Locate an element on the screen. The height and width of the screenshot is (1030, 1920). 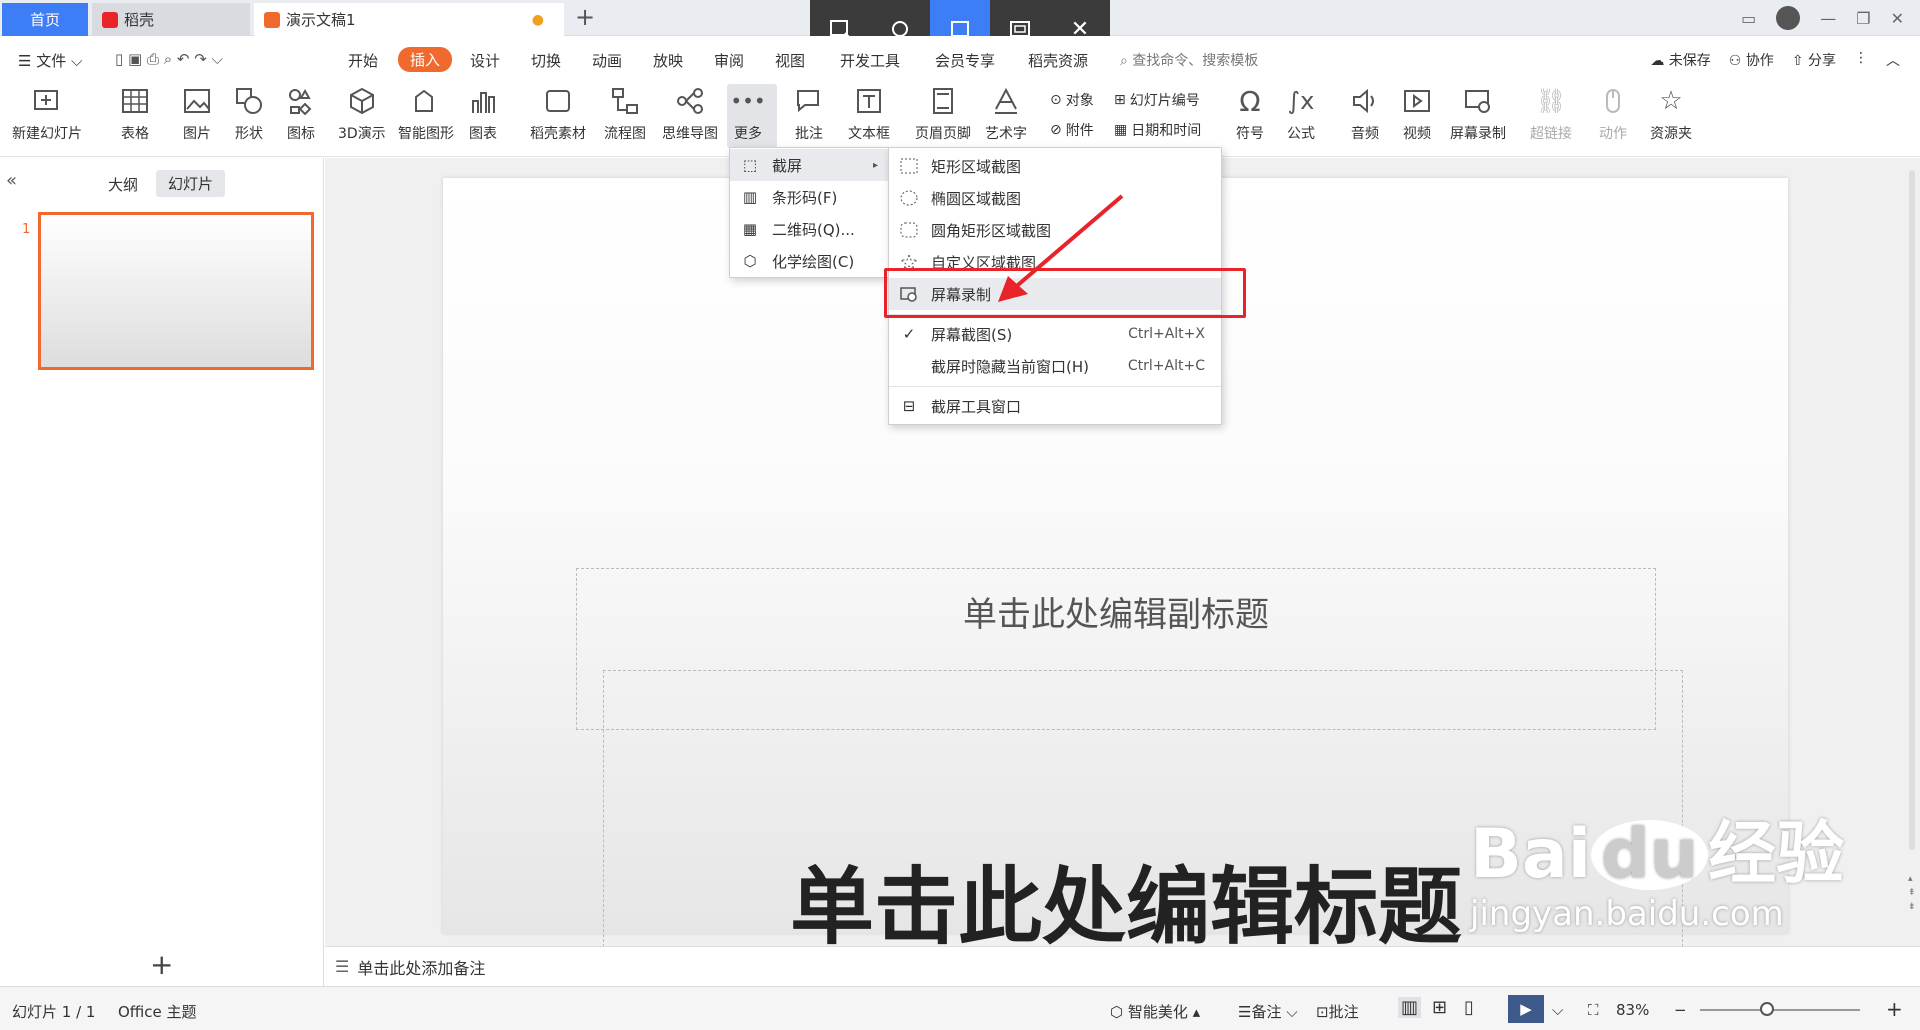
datetime-button: ▦ 日期和时间 is located at coordinates (1157, 130).